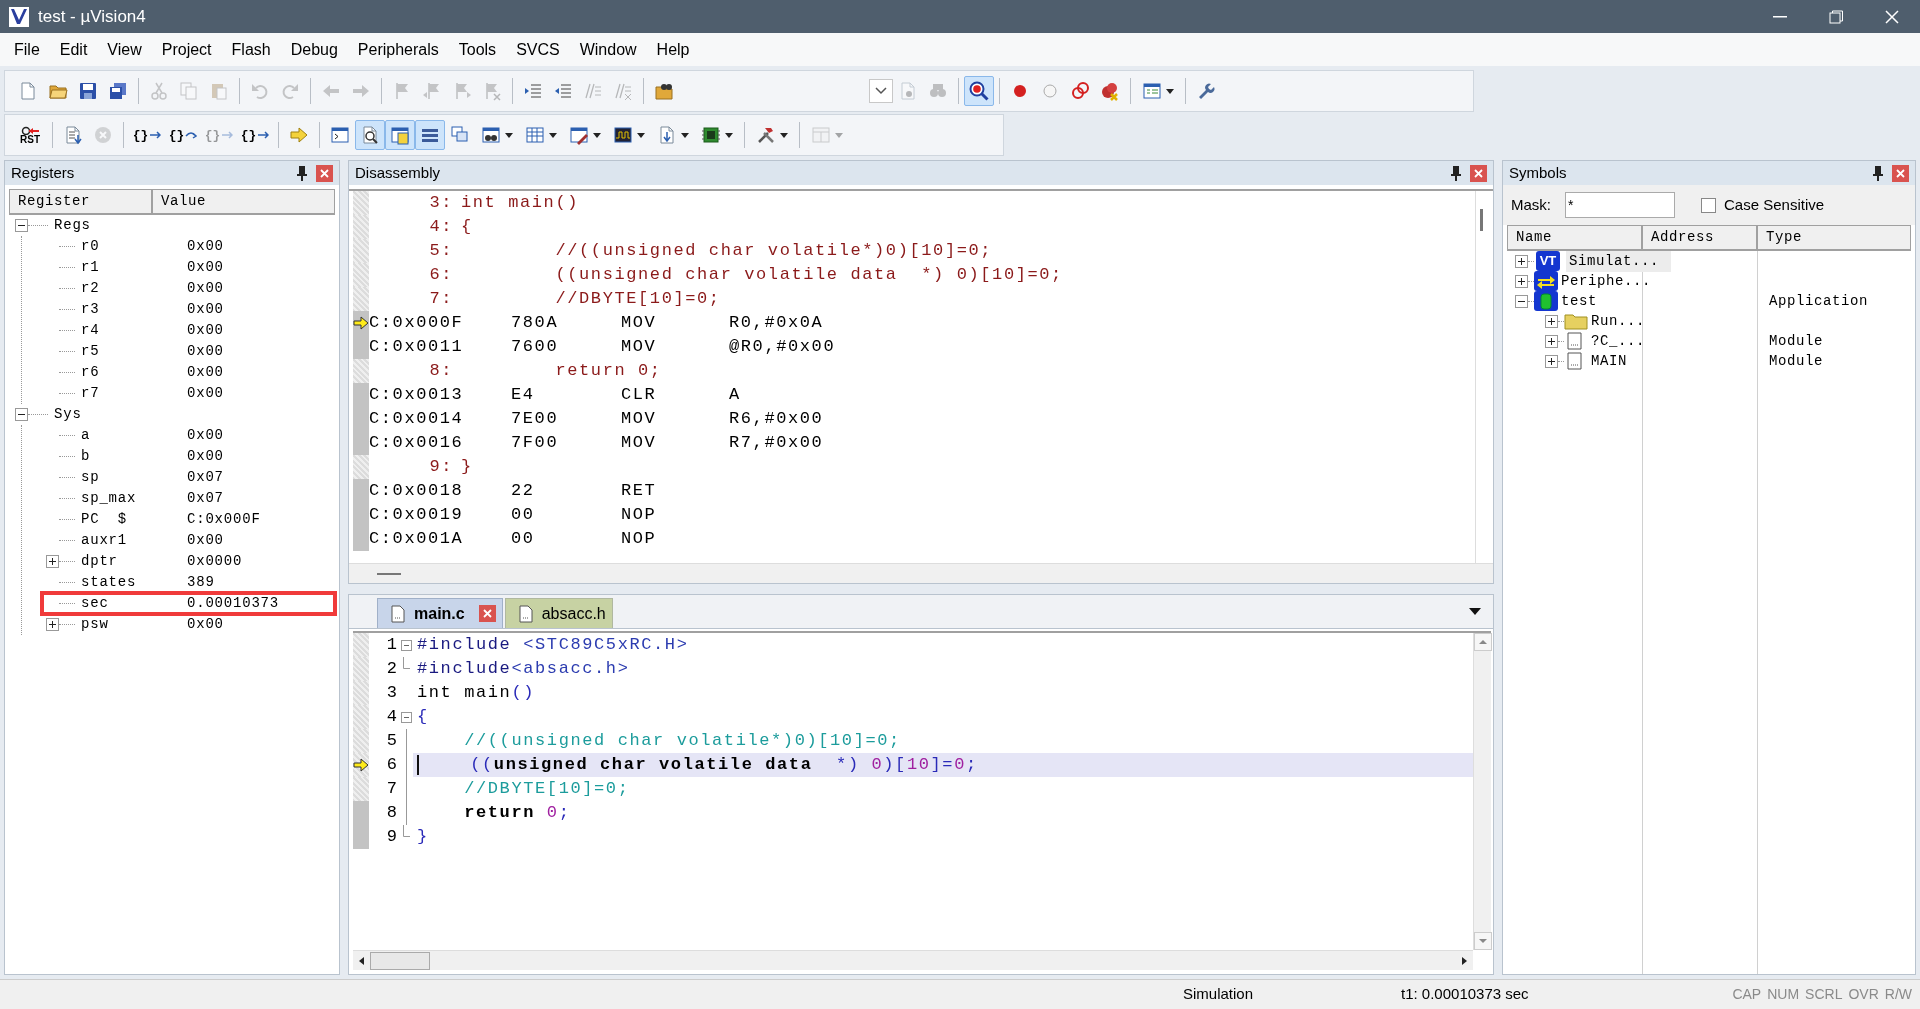 The height and width of the screenshot is (1009, 1920). What do you see at coordinates (80, 202) in the screenshot?
I see `column-header: Register` at bounding box center [80, 202].